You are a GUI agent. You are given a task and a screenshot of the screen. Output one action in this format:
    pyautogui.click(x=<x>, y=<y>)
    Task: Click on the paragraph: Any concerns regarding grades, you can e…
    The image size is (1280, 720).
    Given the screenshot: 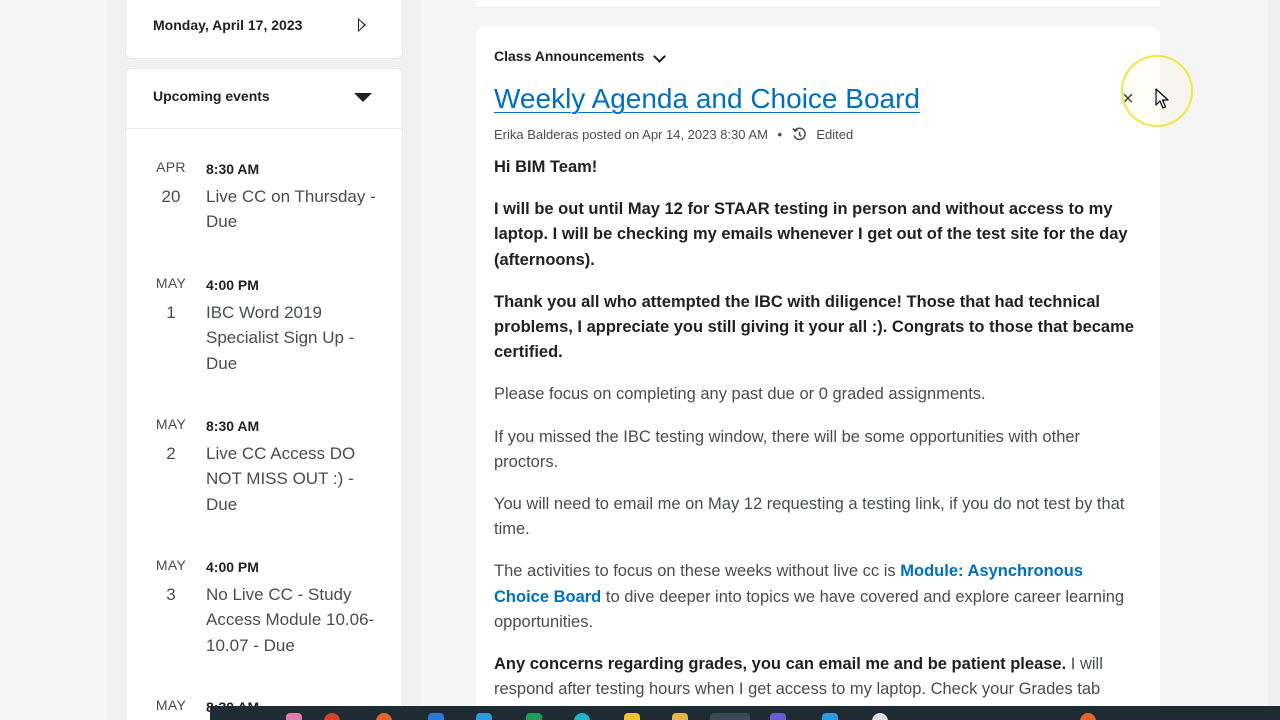 What is the action you would take?
    pyautogui.click(x=814, y=677)
    